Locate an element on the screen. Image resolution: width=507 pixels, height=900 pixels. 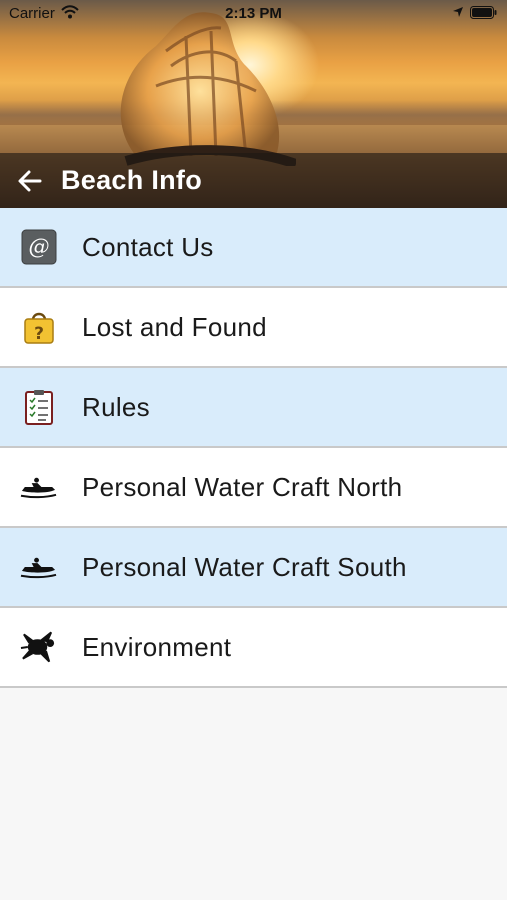
menu-item-label: Environment is located at coordinates (157, 647).